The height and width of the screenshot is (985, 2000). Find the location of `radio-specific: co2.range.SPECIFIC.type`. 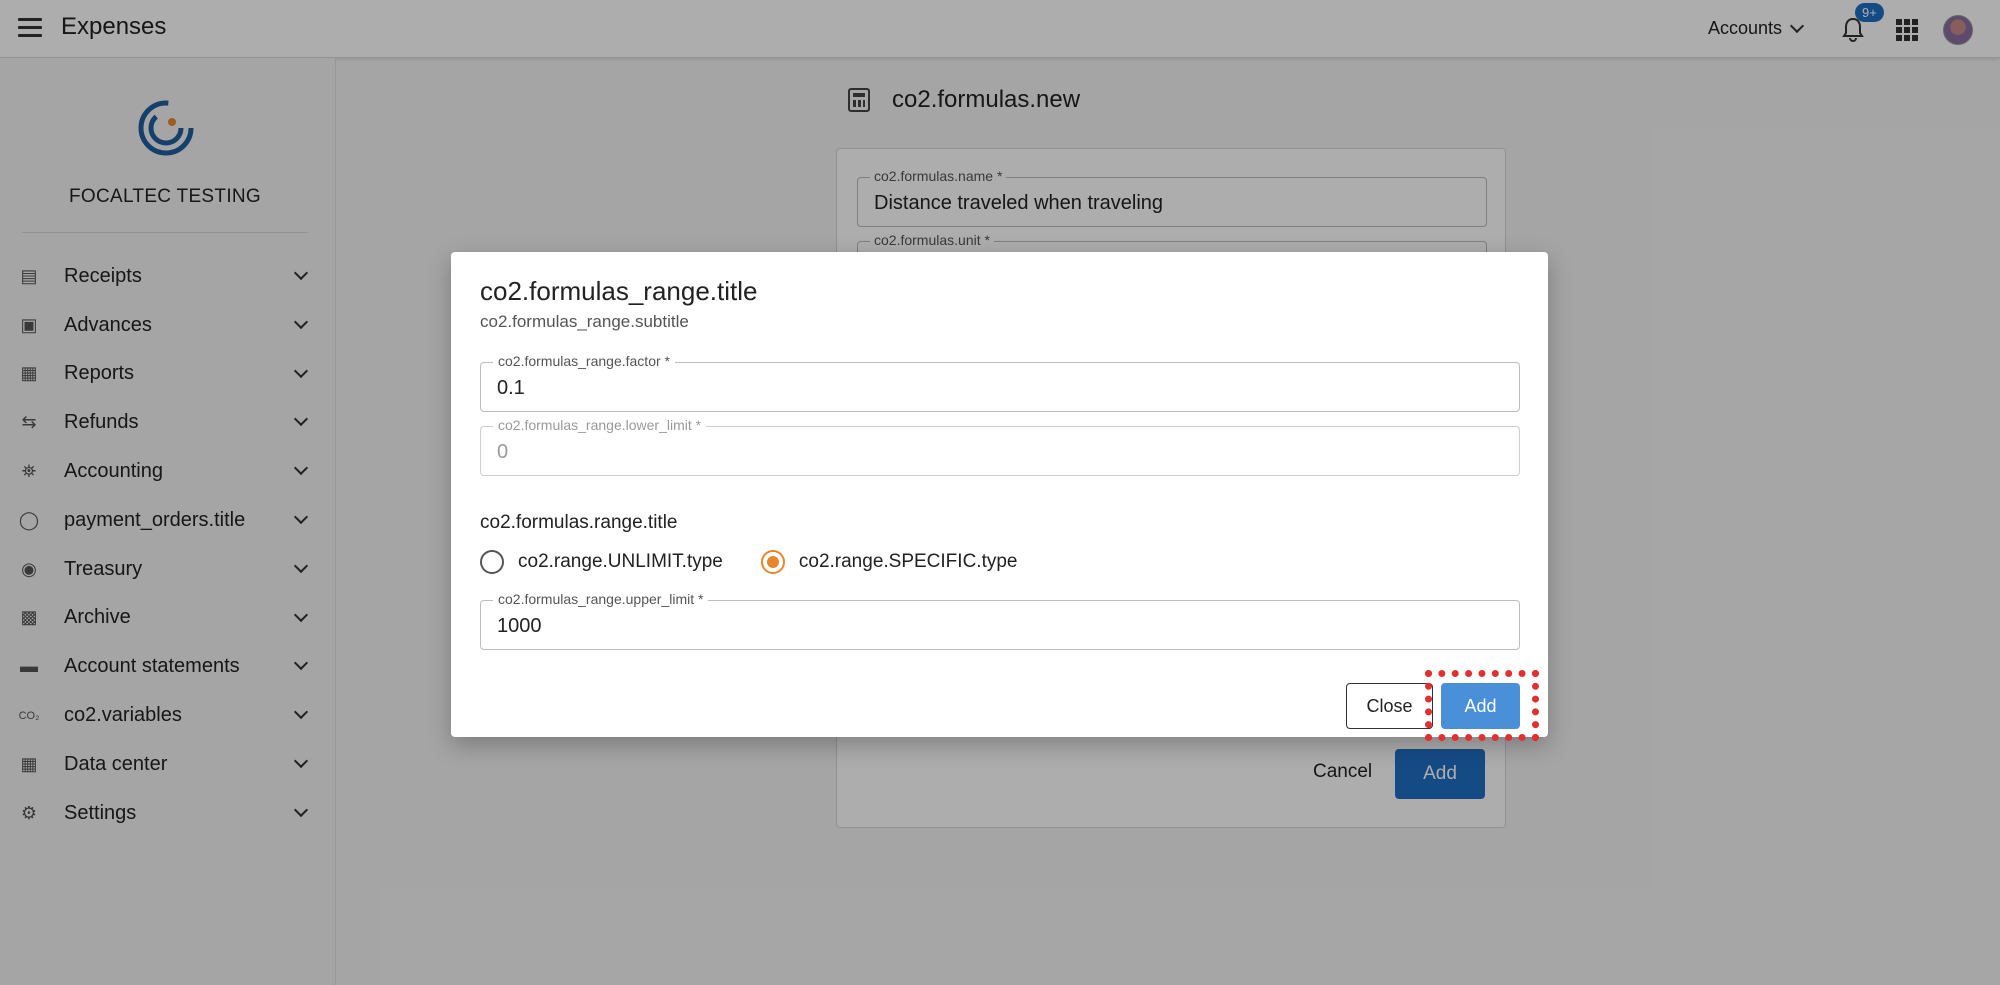

radio-specific: co2.range.SPECIFIC.type is located at coordinates (889, 562).